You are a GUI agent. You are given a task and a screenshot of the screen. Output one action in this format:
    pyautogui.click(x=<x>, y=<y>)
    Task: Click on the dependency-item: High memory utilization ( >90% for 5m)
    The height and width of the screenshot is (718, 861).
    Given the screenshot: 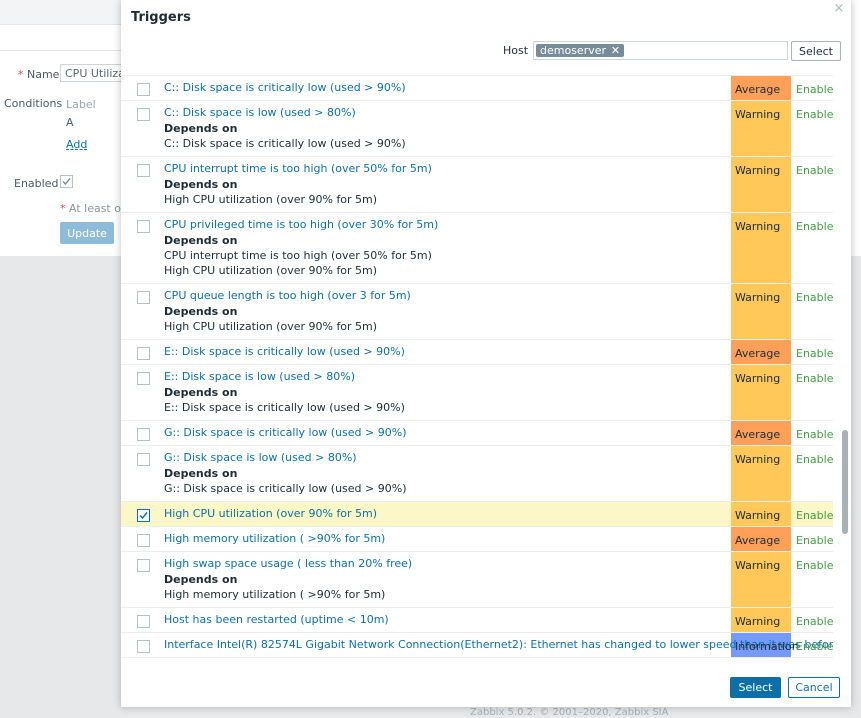 What is the action you would take?
    pyautogui.click(x=275, y=594)
    